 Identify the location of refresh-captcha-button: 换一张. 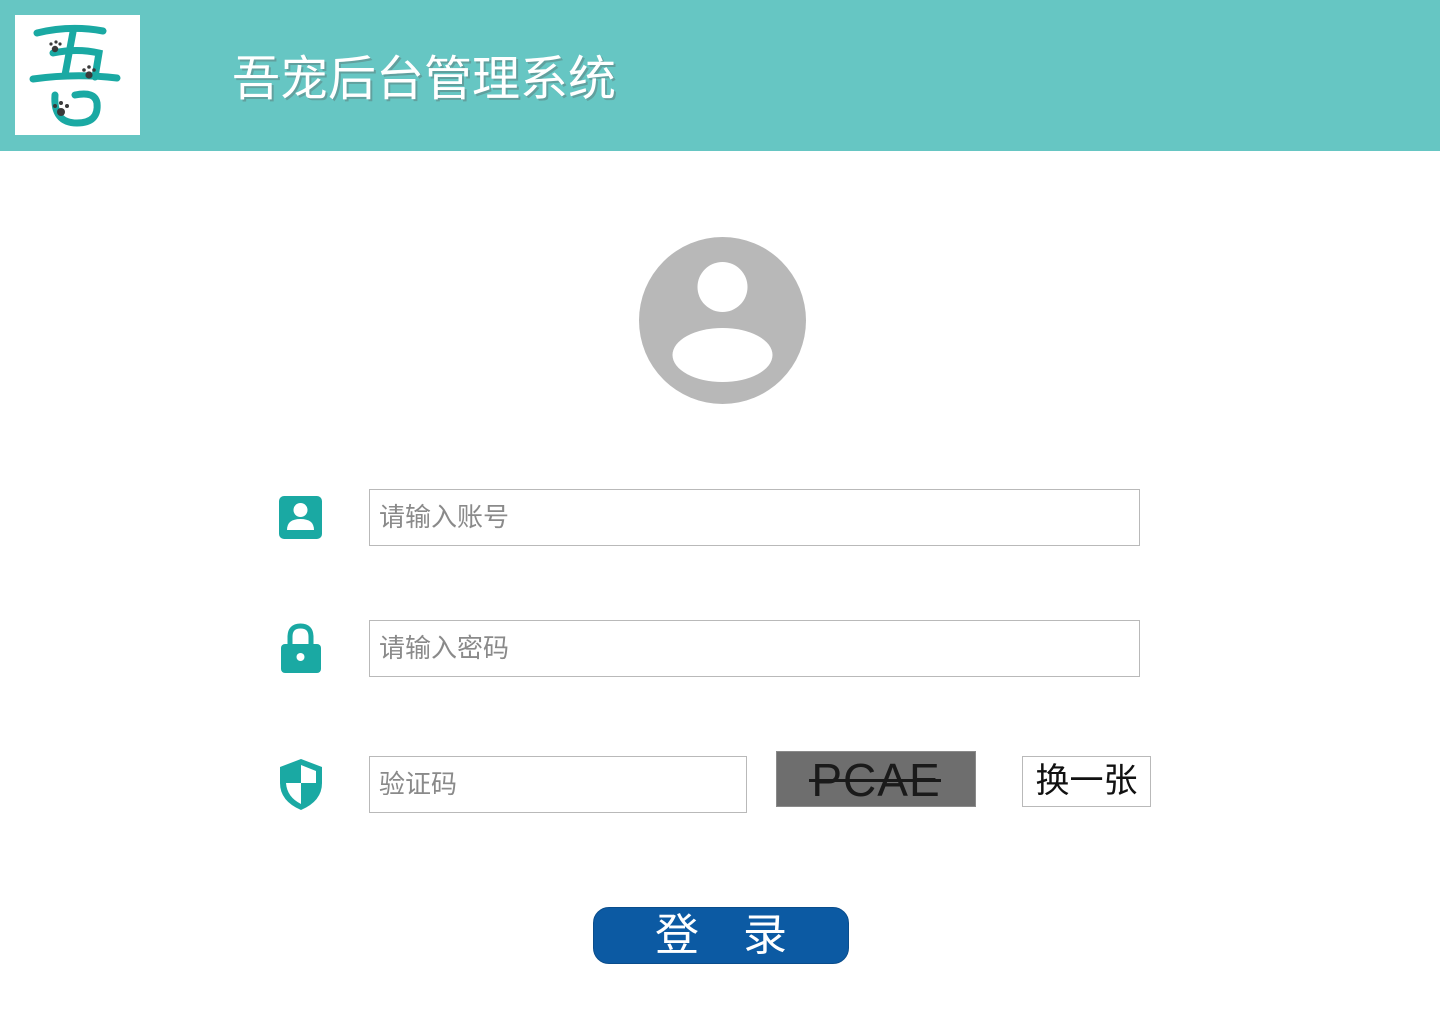
(1086, 781).